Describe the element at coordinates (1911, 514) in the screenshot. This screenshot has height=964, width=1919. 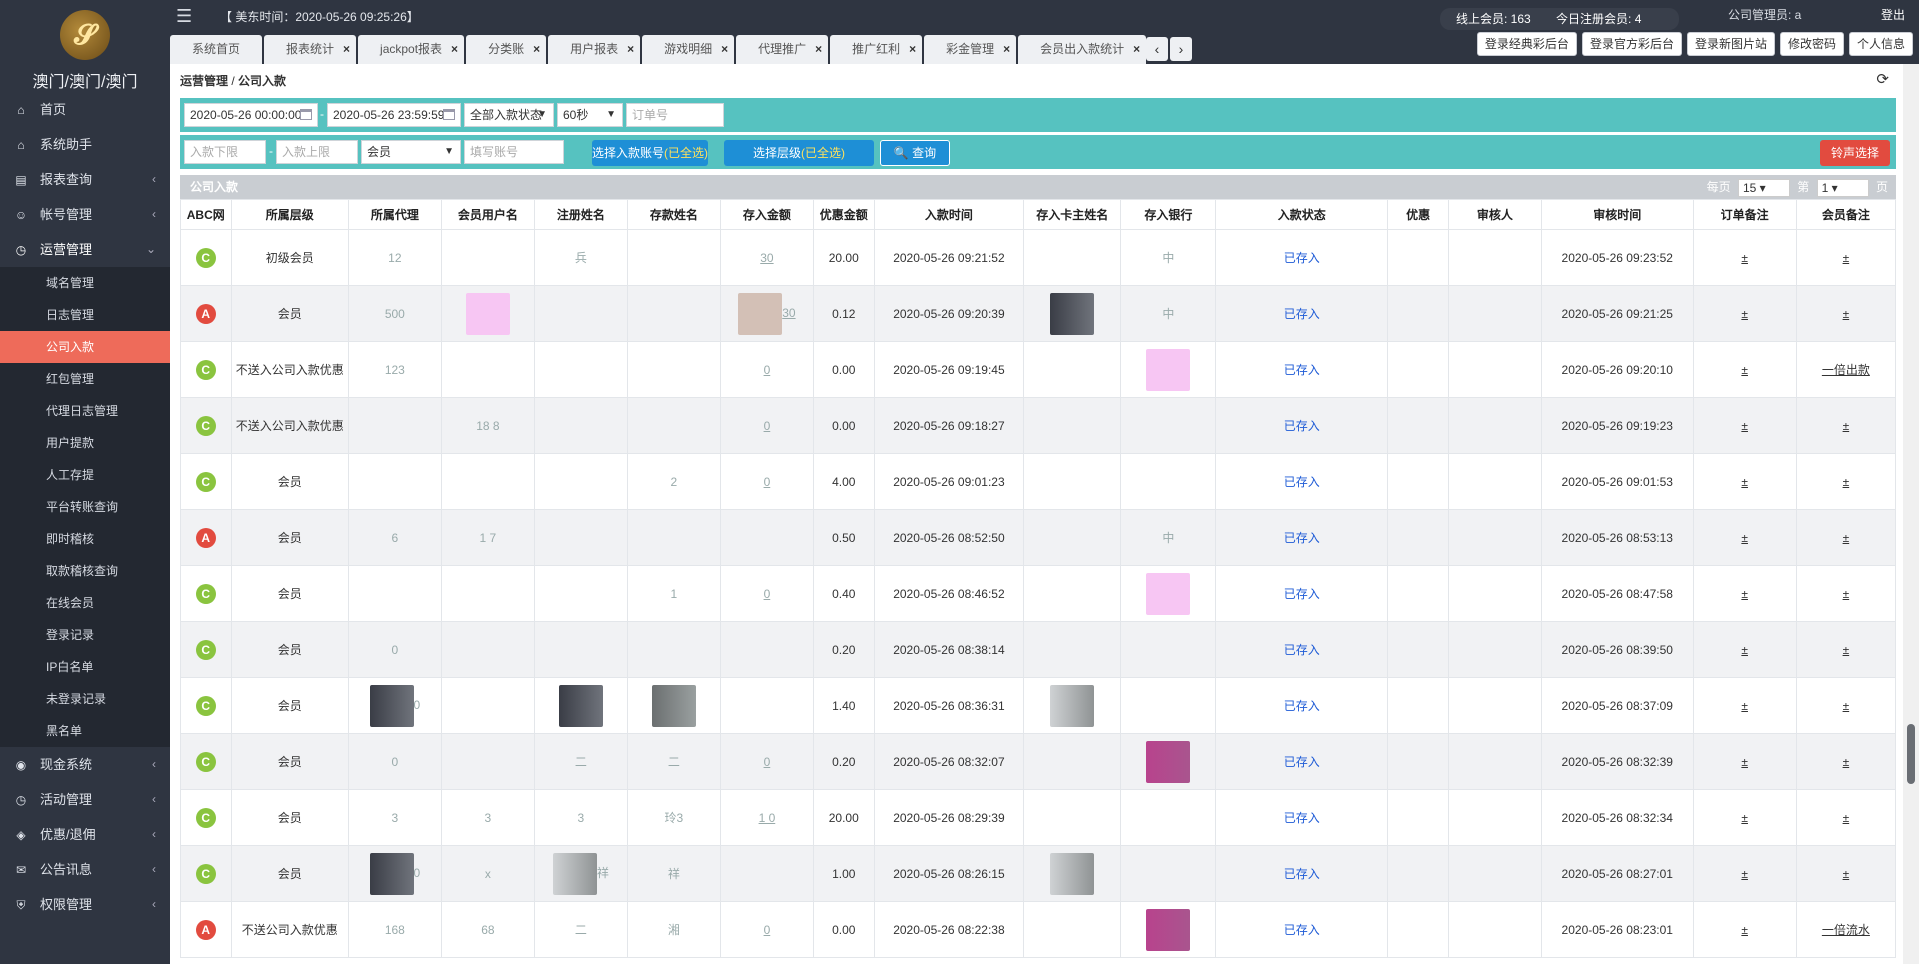
I see `scrollbar` at that location.